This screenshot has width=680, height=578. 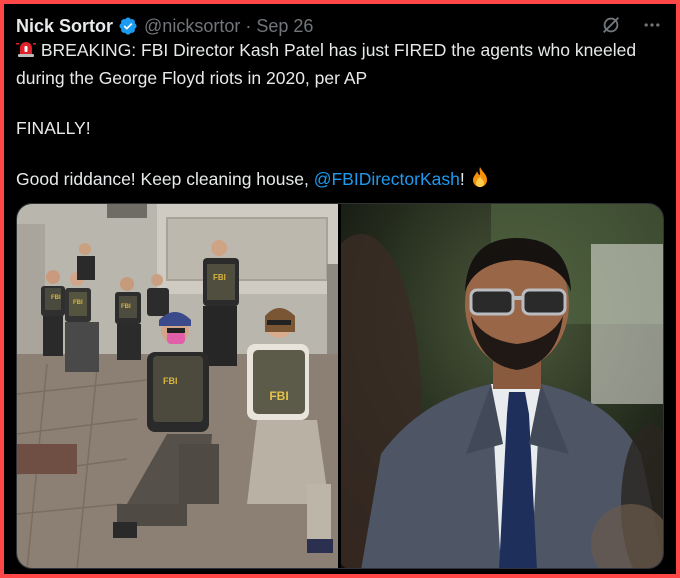 I want to click on mention-link: @FBIDirectorKash, so click(x=387, y=179).